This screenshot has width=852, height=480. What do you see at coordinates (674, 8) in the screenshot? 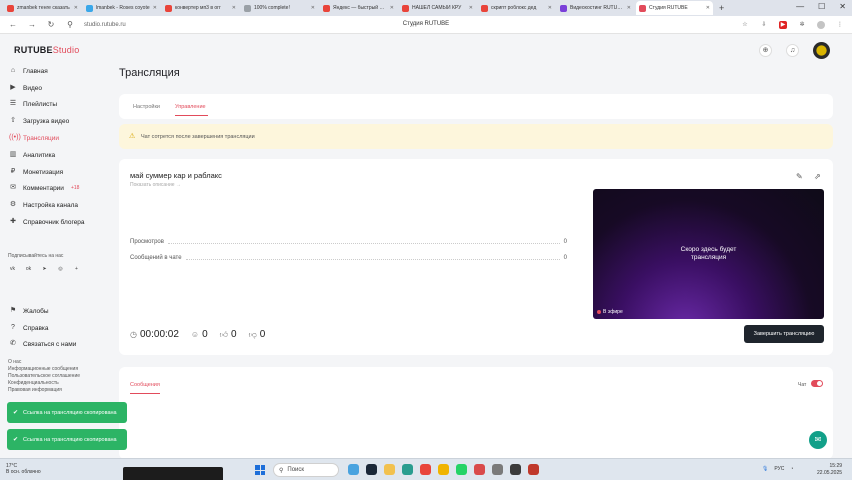
I see `browser-tab: Студия RUTUBE ✕` at bounding box center [674, 8].